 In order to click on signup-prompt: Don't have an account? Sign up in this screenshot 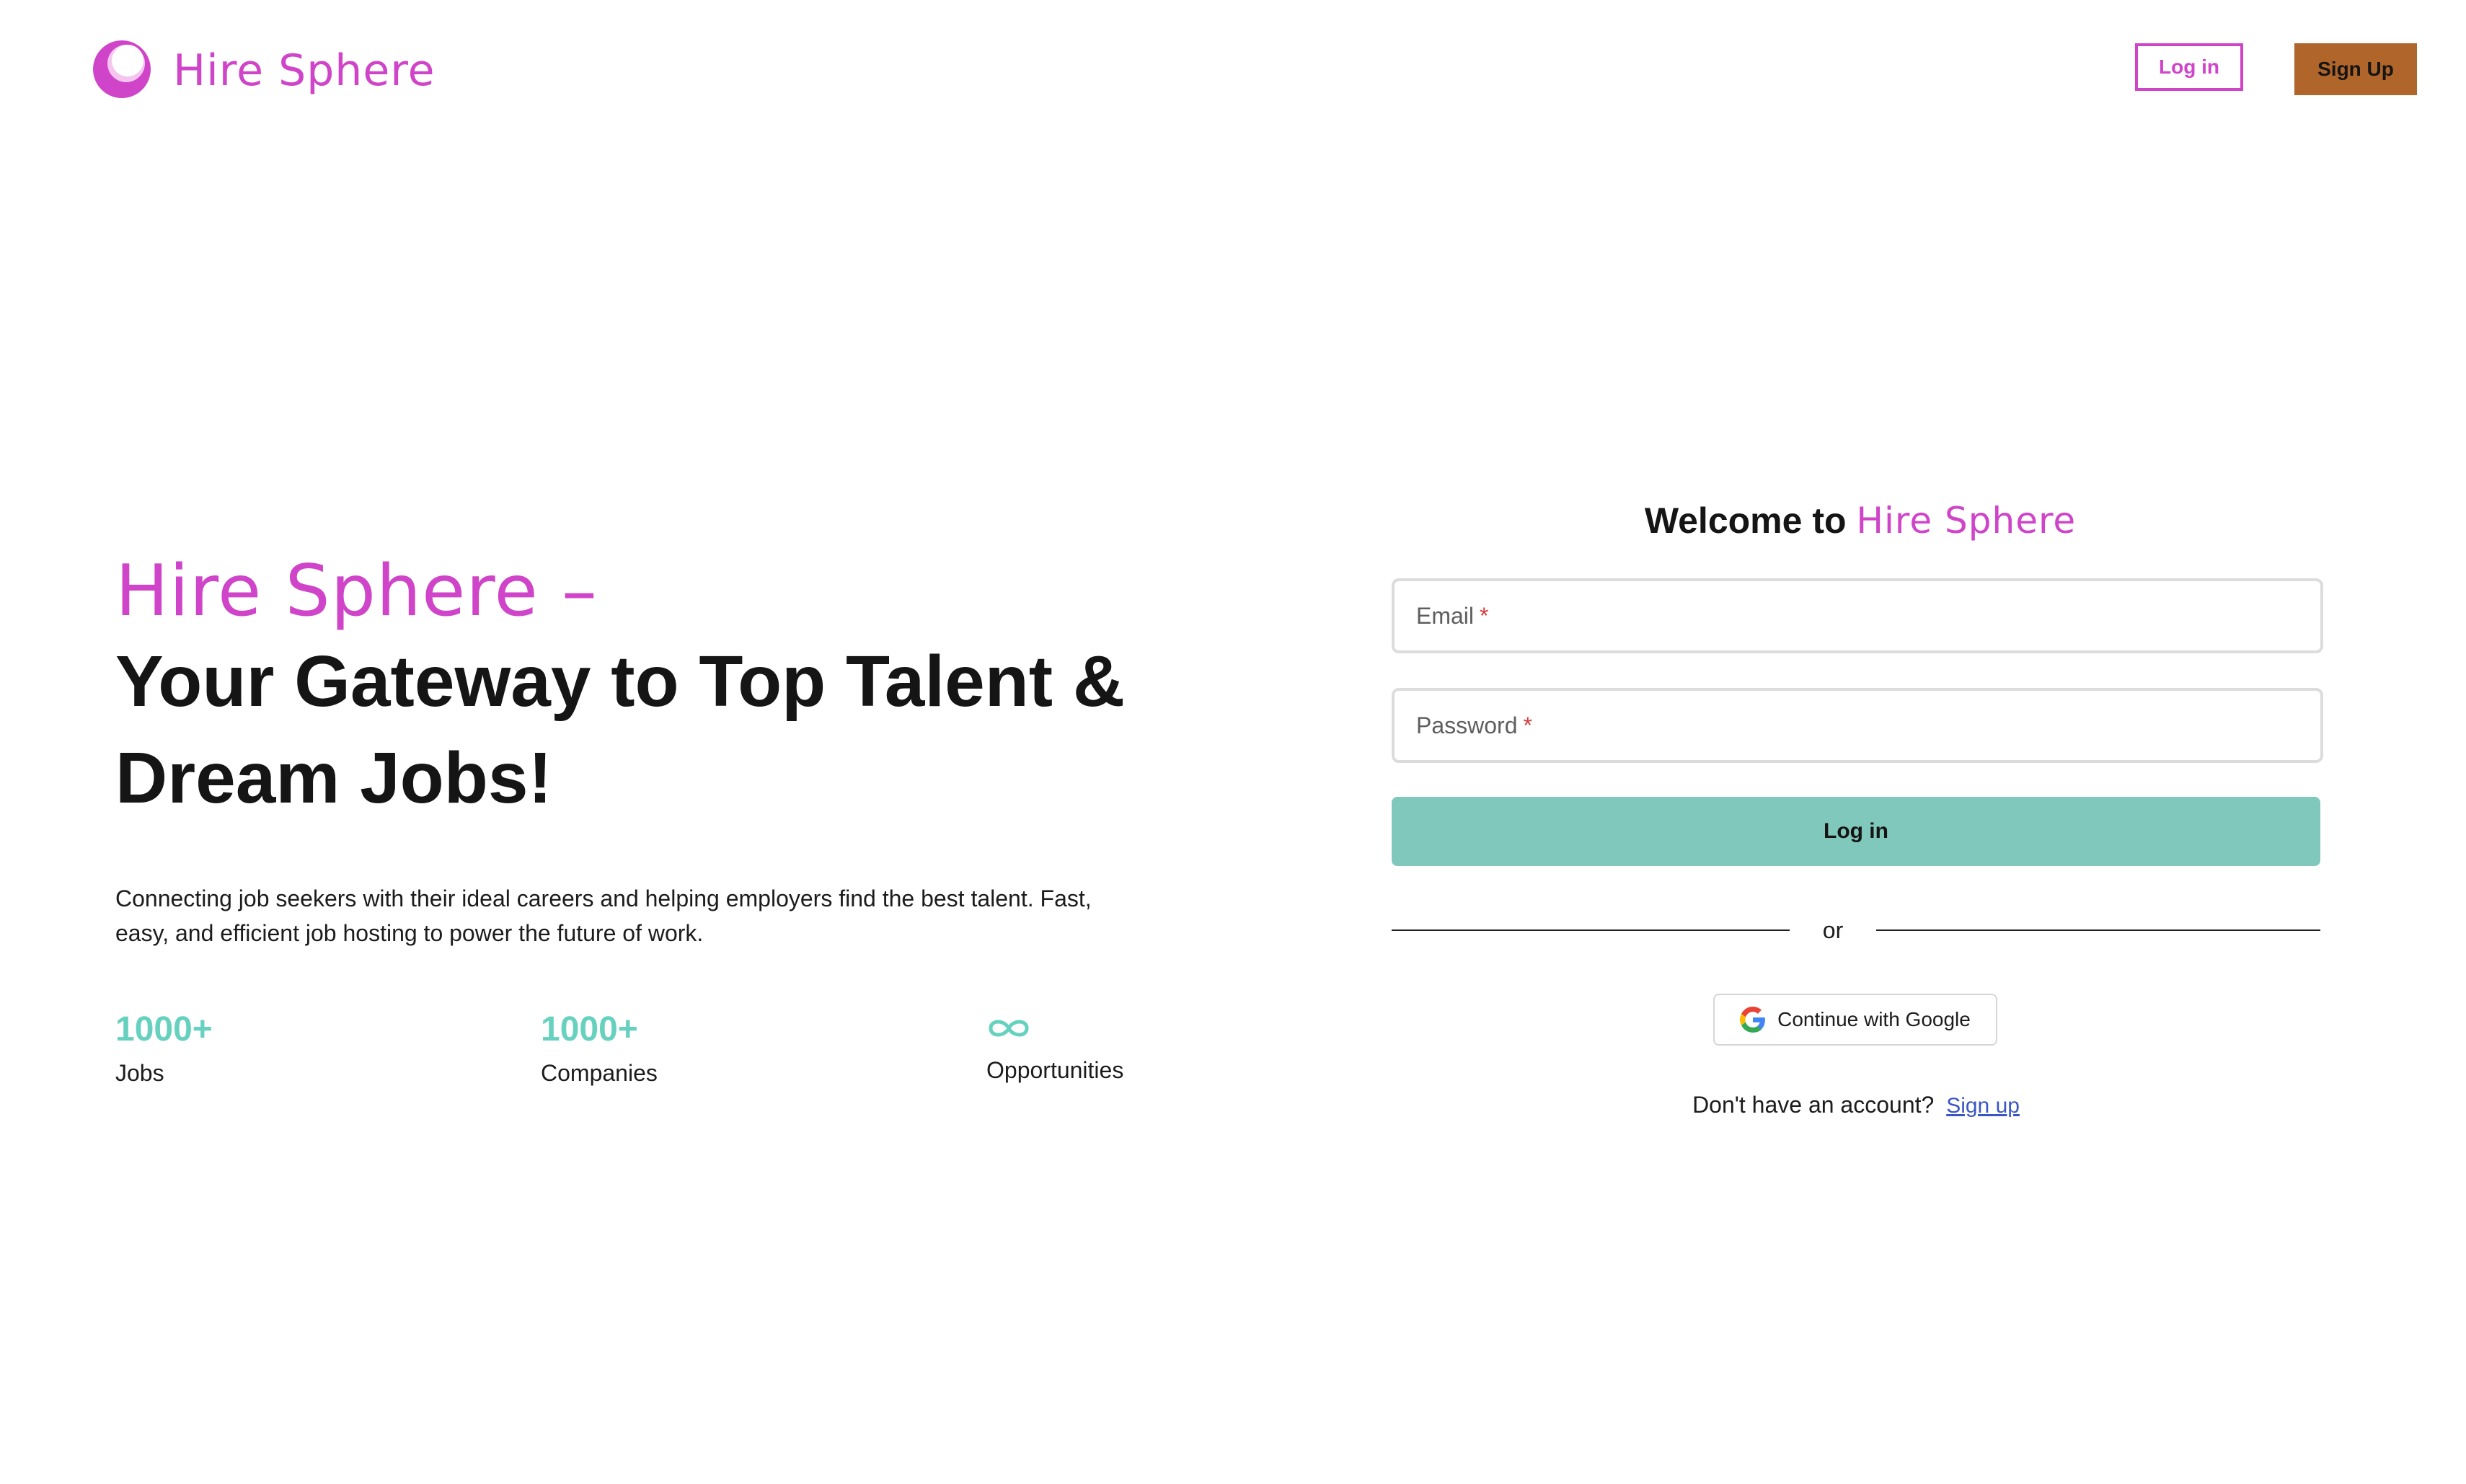, I will do `click(1856, 1105)`.